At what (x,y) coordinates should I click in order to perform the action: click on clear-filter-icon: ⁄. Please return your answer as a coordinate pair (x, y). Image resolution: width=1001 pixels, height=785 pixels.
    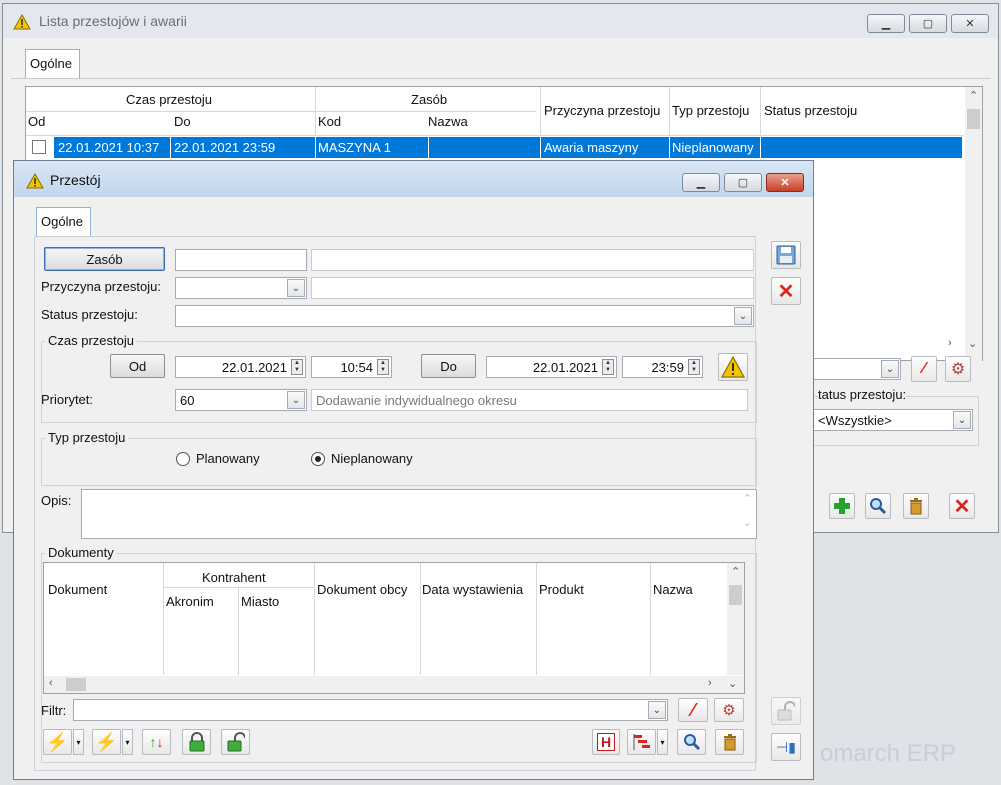
    Looking at the image, I should click on (924, 369).